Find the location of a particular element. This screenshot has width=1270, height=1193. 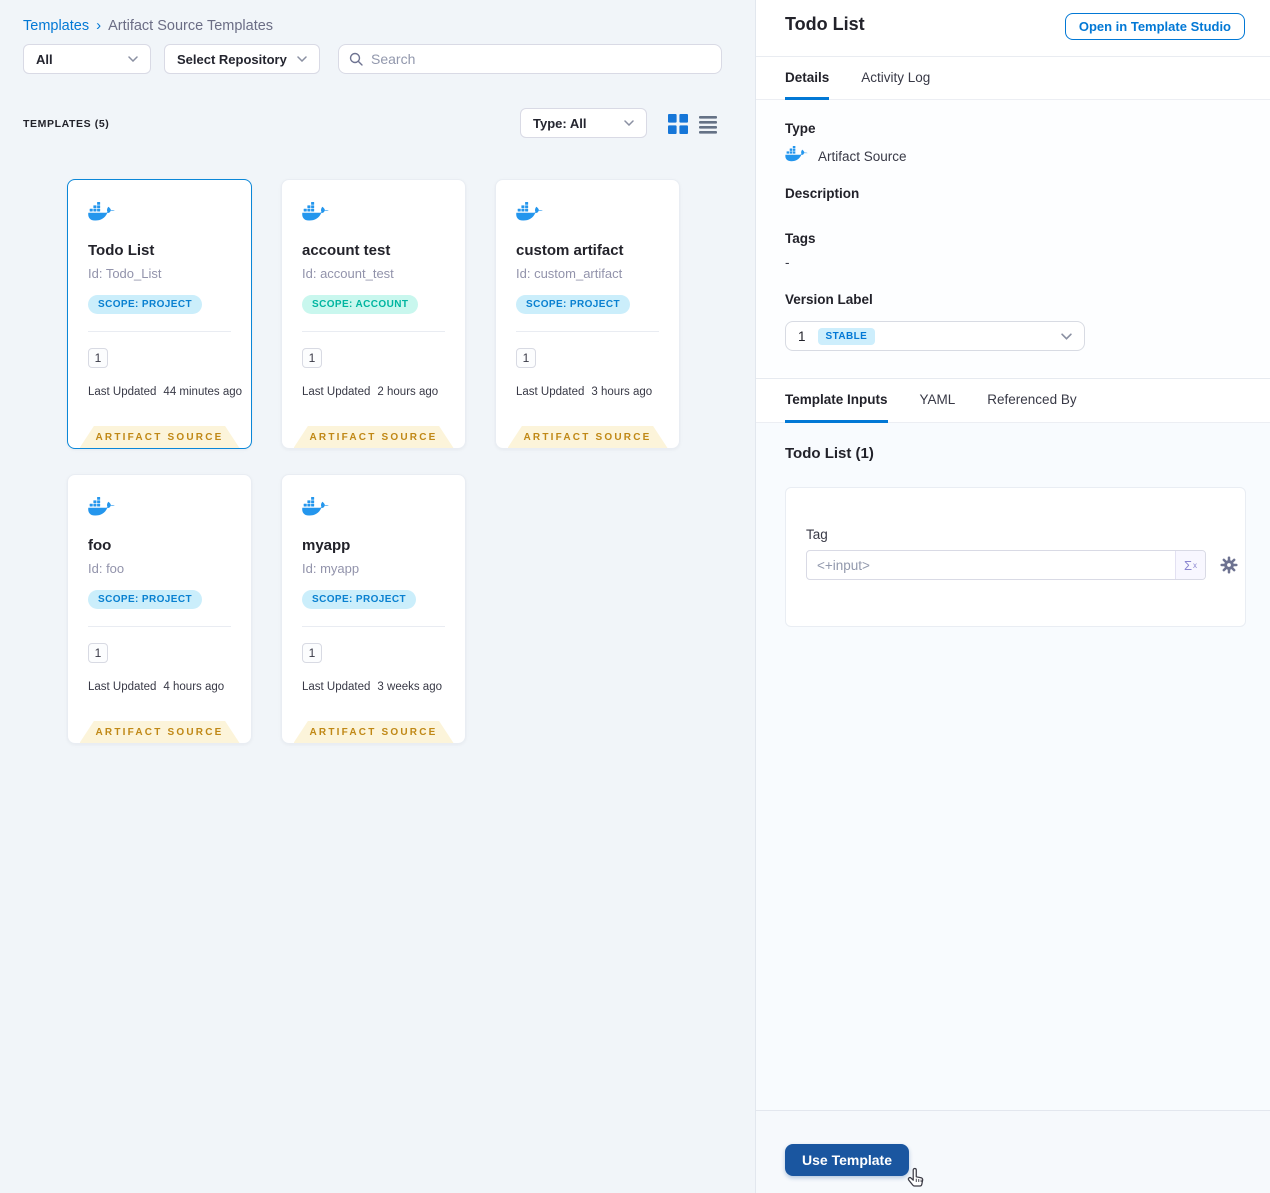

scope-badge: SCOPE: ACCOUNT is located at coordinates (360, 304).